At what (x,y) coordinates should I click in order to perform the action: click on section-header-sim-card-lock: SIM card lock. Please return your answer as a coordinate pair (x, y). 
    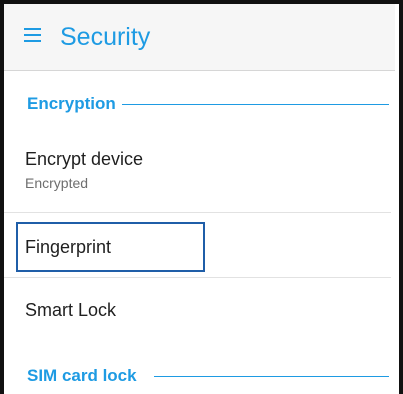
    Looking at the image, I should click on (199, 377).